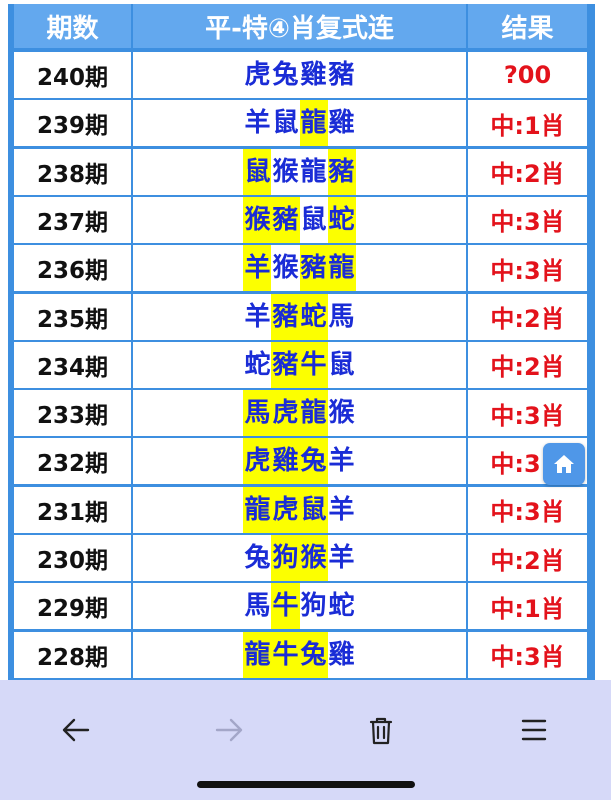  I want to click on table-row: 237期猴豬鼠蛇中:3肖, so click(301, 219).